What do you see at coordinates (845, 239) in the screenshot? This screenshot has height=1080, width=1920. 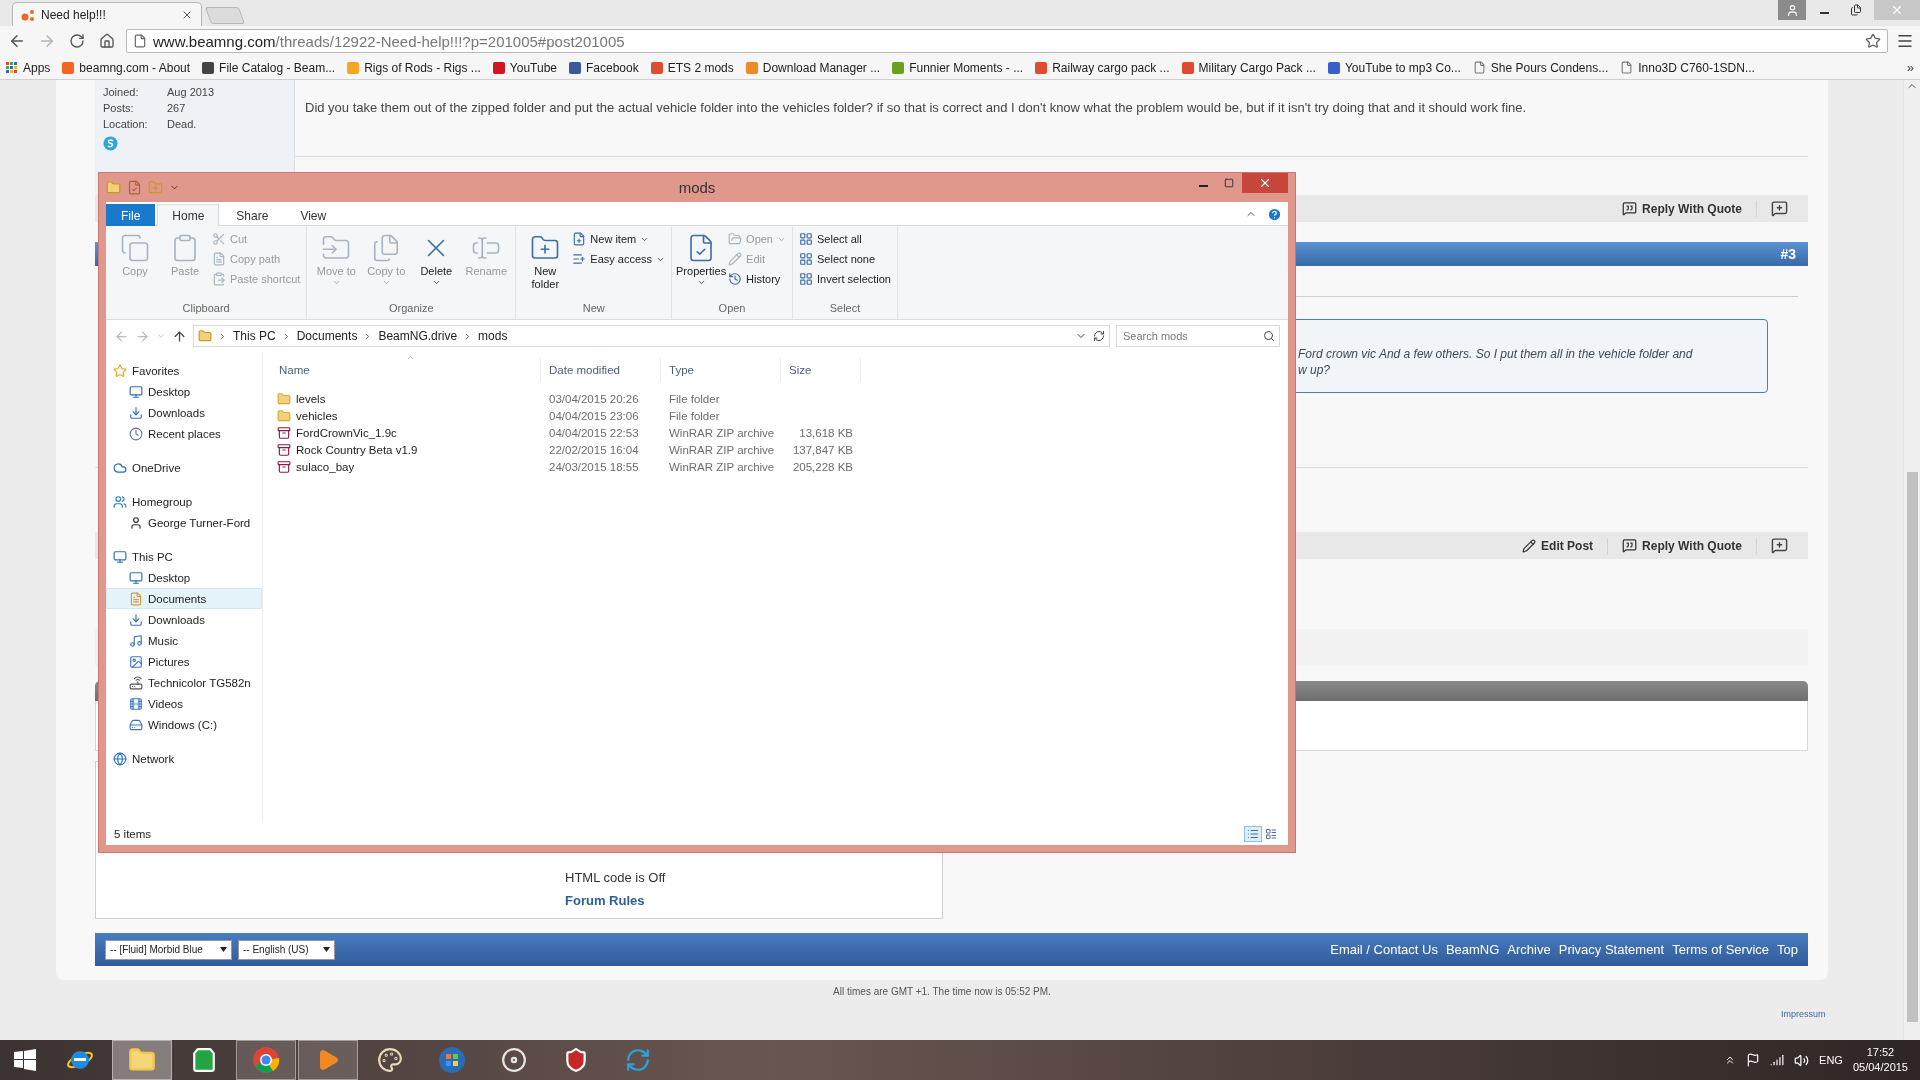 I see `ribbon-button: Select all` at bounding box center [845, 239].